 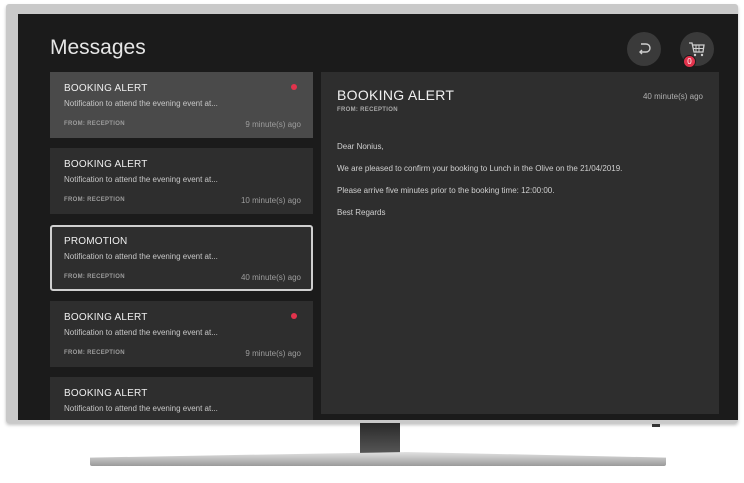 What do you see at coordinates (270, 277) in the screenshot?
I see `message-time: 40 minute(s) ago` at bounding box center [270, 277].